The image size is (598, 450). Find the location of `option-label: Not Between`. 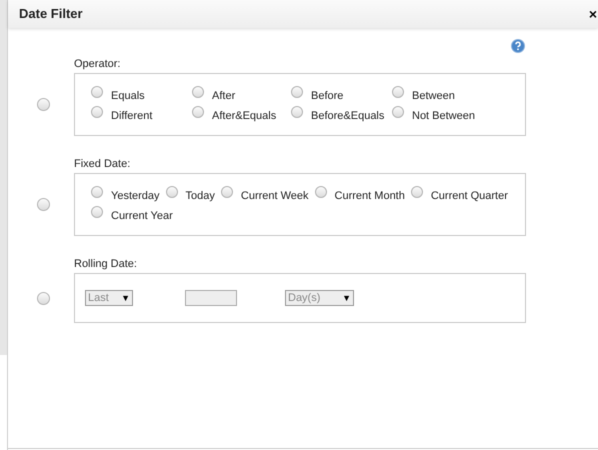

option-label: Not Between is located at coordinates (443, 116).